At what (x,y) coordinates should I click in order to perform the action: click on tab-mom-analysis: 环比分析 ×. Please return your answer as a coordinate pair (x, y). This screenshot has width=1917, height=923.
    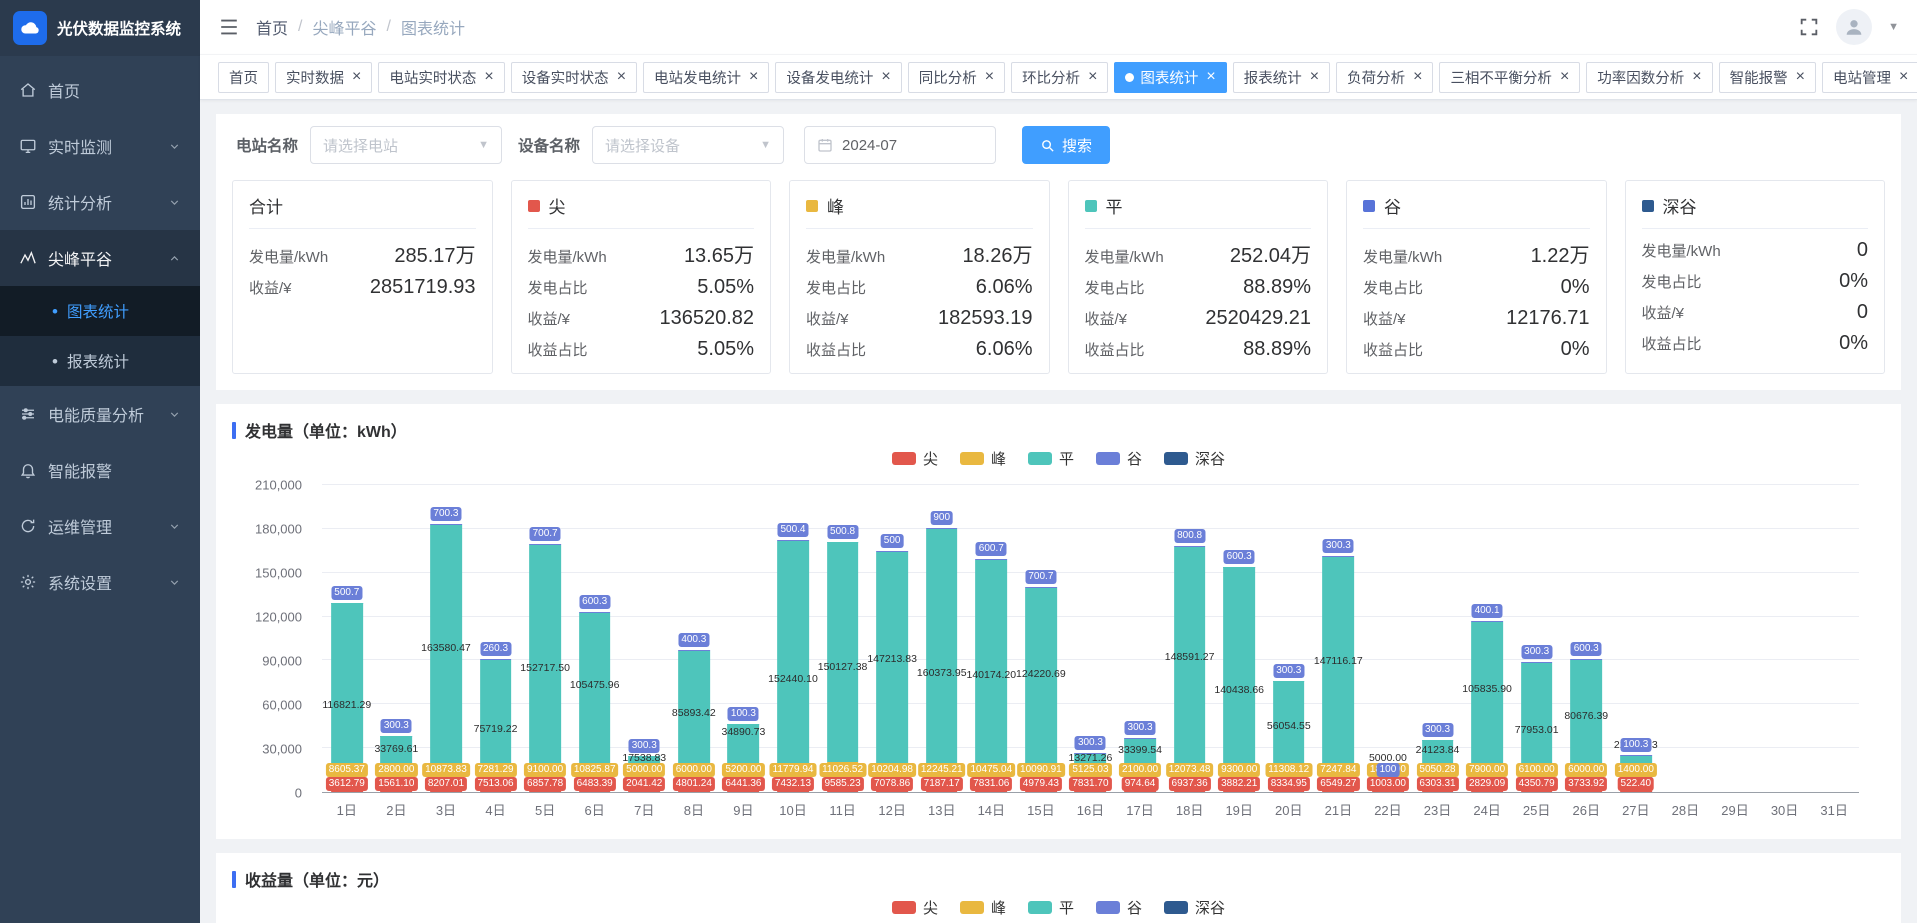
    Looking at the image, I should click on (1060, 77).